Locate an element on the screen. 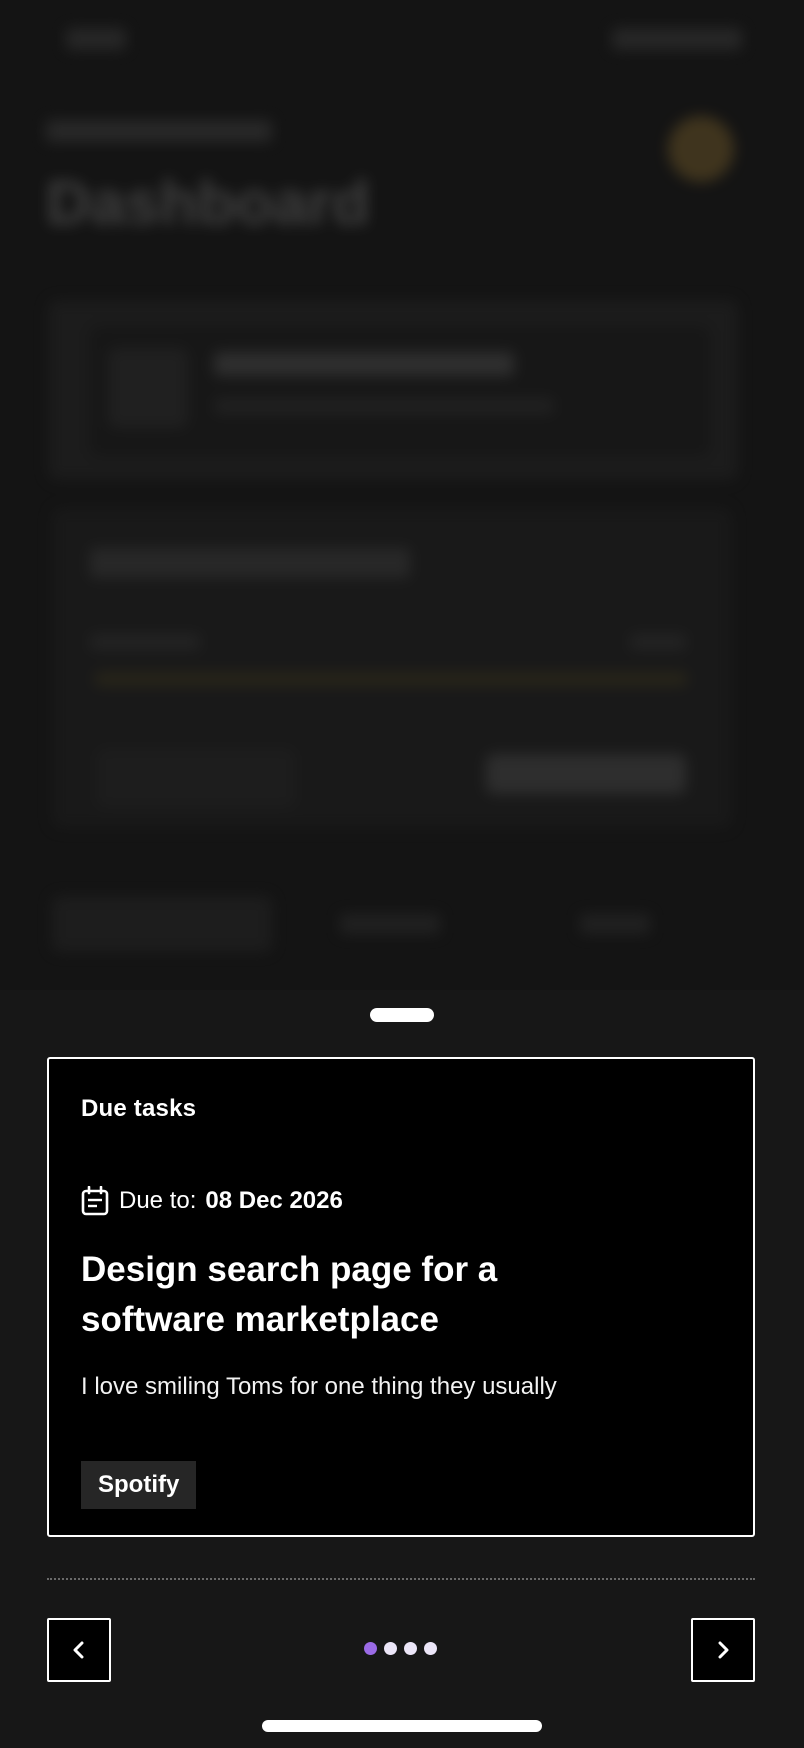  divider is located at coordinates (401, 1579).